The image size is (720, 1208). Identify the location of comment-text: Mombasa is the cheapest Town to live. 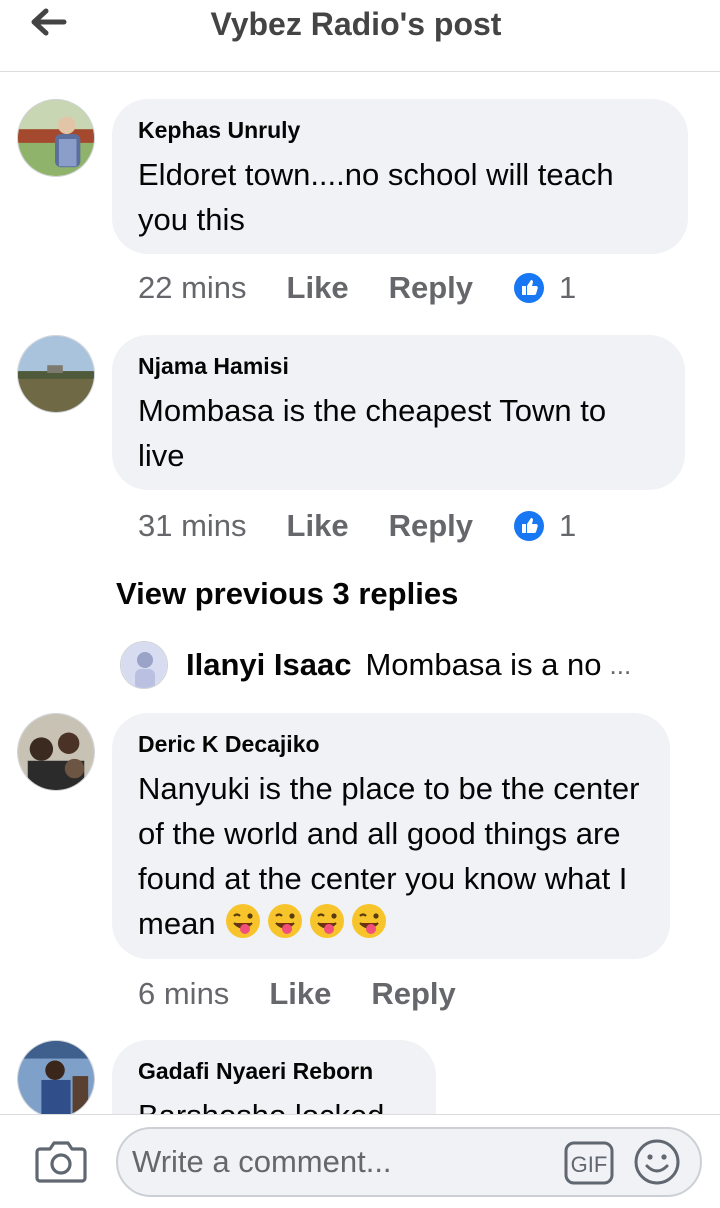
(372, 433).